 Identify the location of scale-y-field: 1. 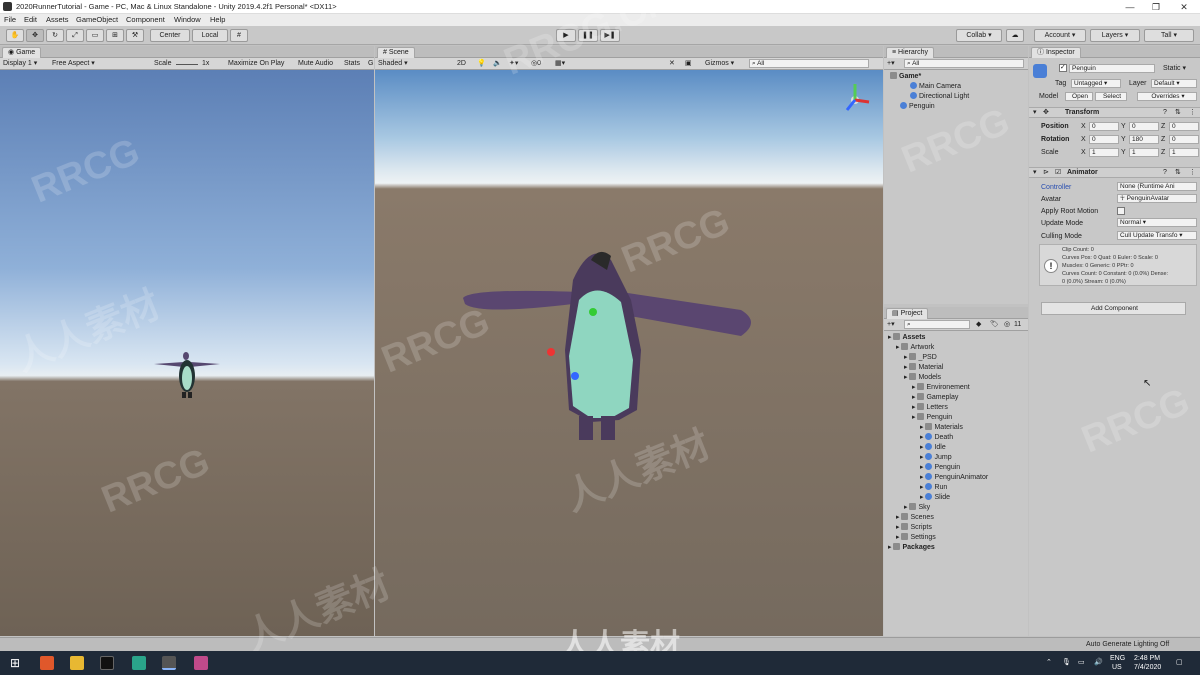
(1144, 152).